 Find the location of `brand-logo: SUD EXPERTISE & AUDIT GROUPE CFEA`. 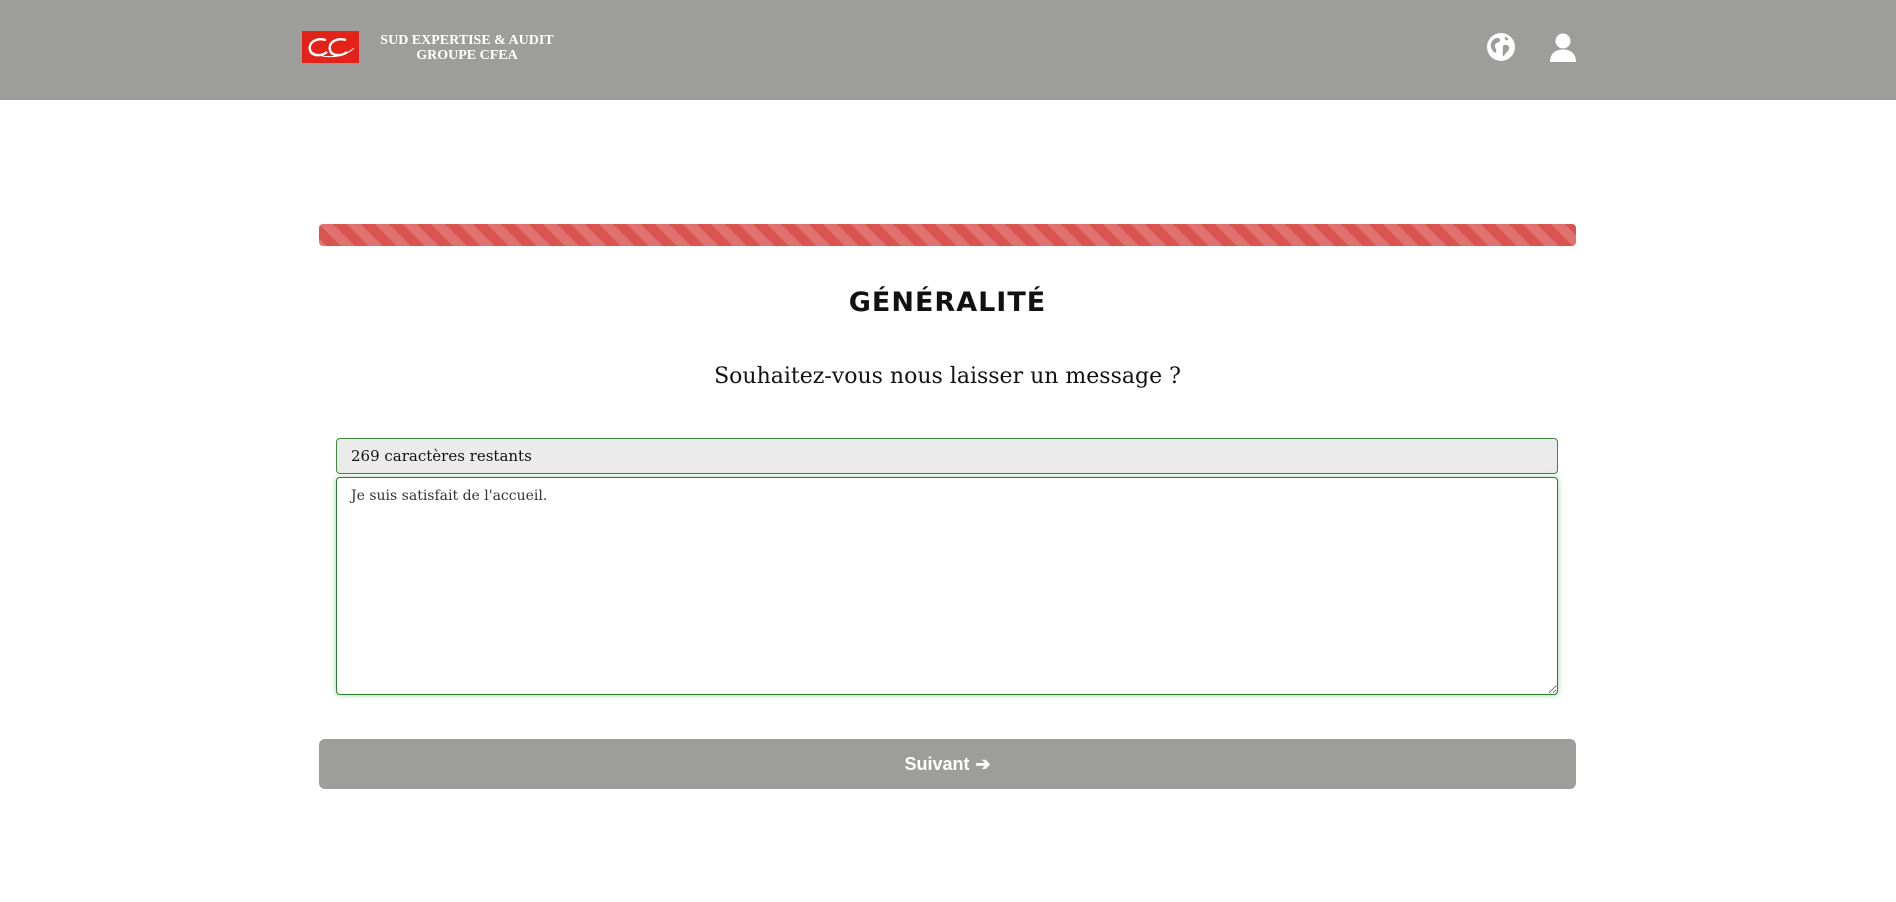

brand-logo: SUD EXPERTISE & AUDIT GROUPE CFEA is located at coordinates (431, 47).